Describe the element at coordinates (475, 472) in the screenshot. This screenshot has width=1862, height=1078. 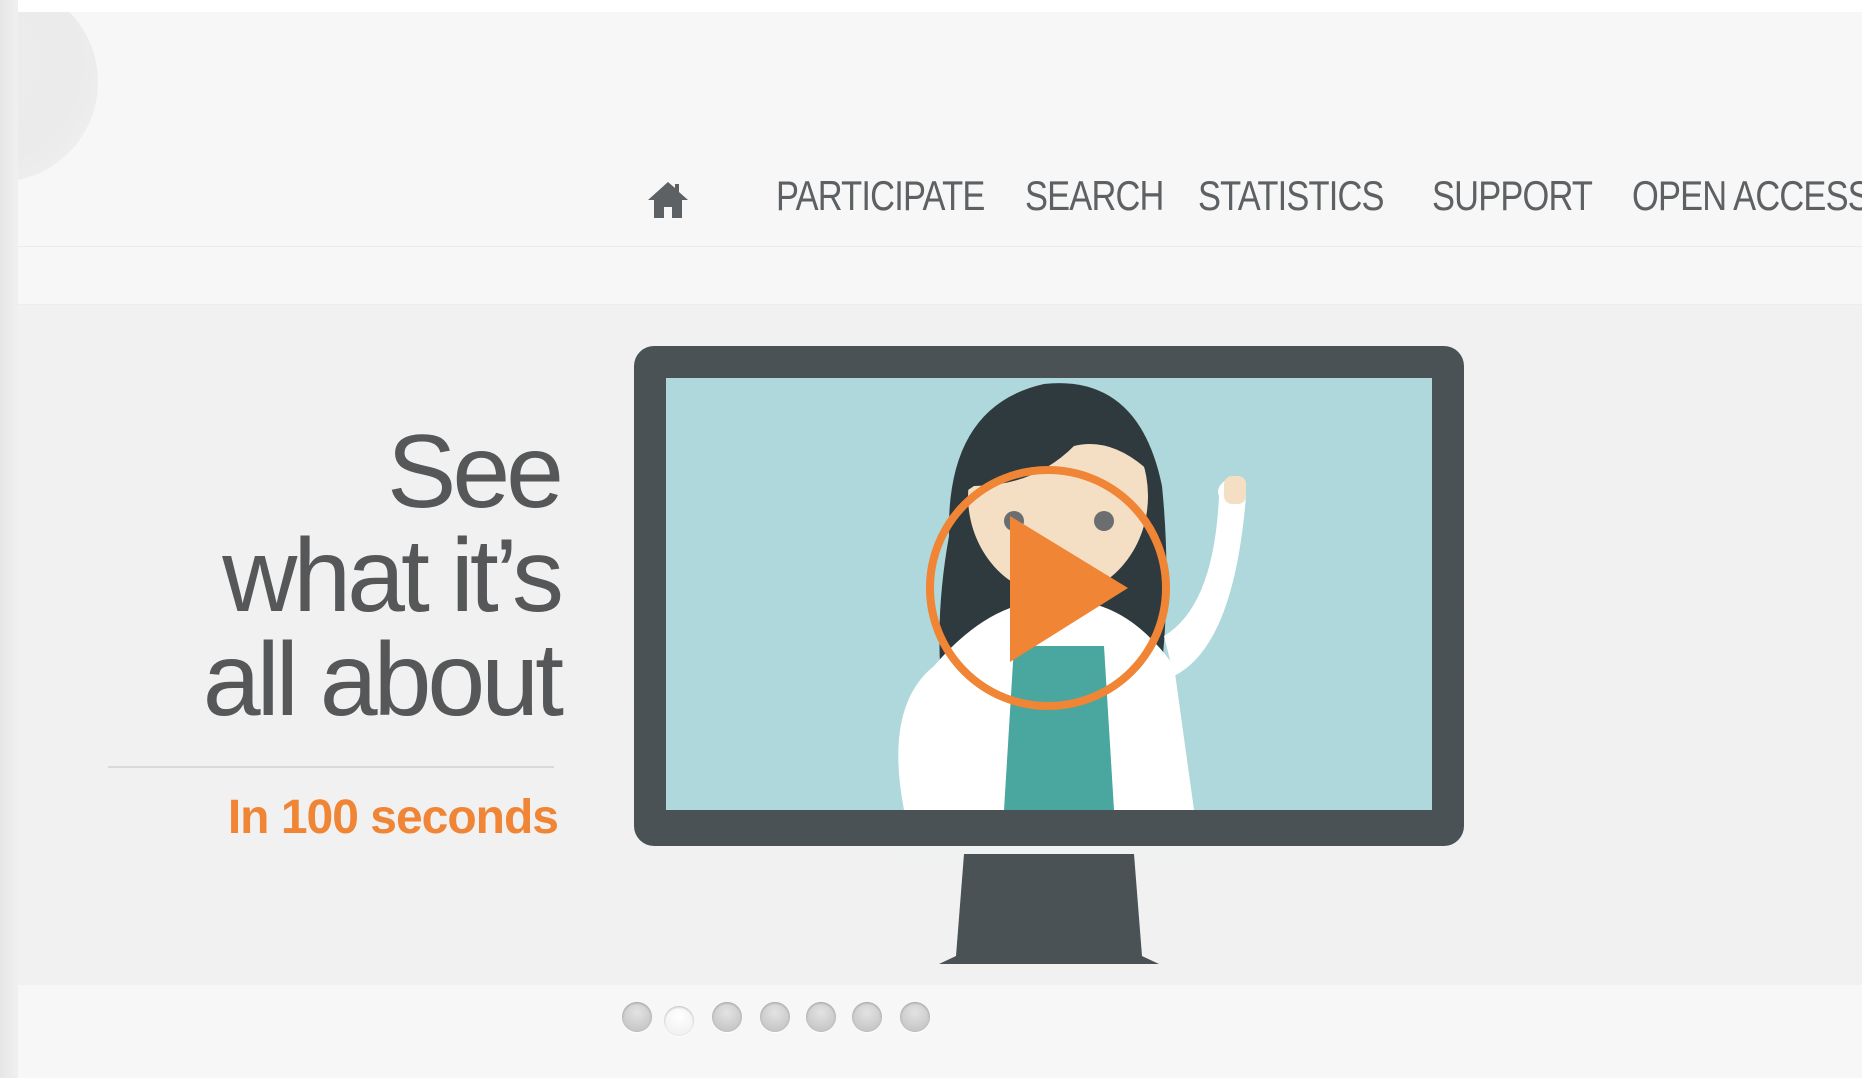
I see `headline-line-1: See` at that location.